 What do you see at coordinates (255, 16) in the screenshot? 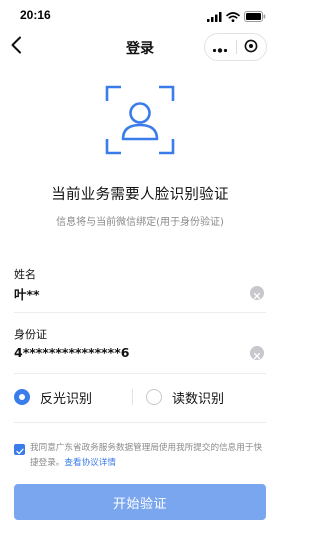
I see `battery-icon` at bounding box center [255, 16].